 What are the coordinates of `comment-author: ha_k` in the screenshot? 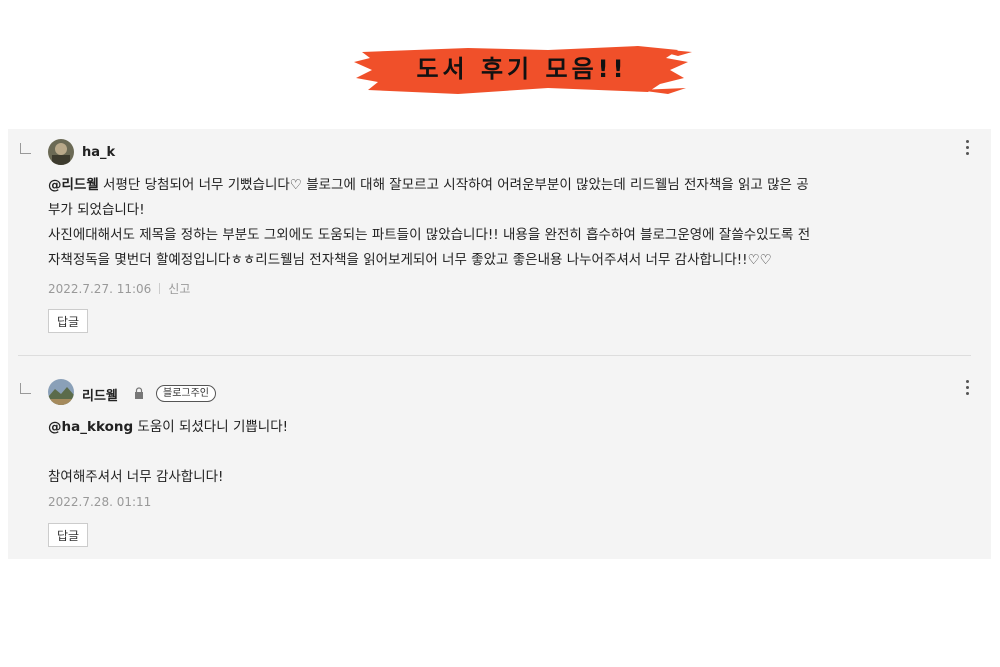 It's located at (98, 152).